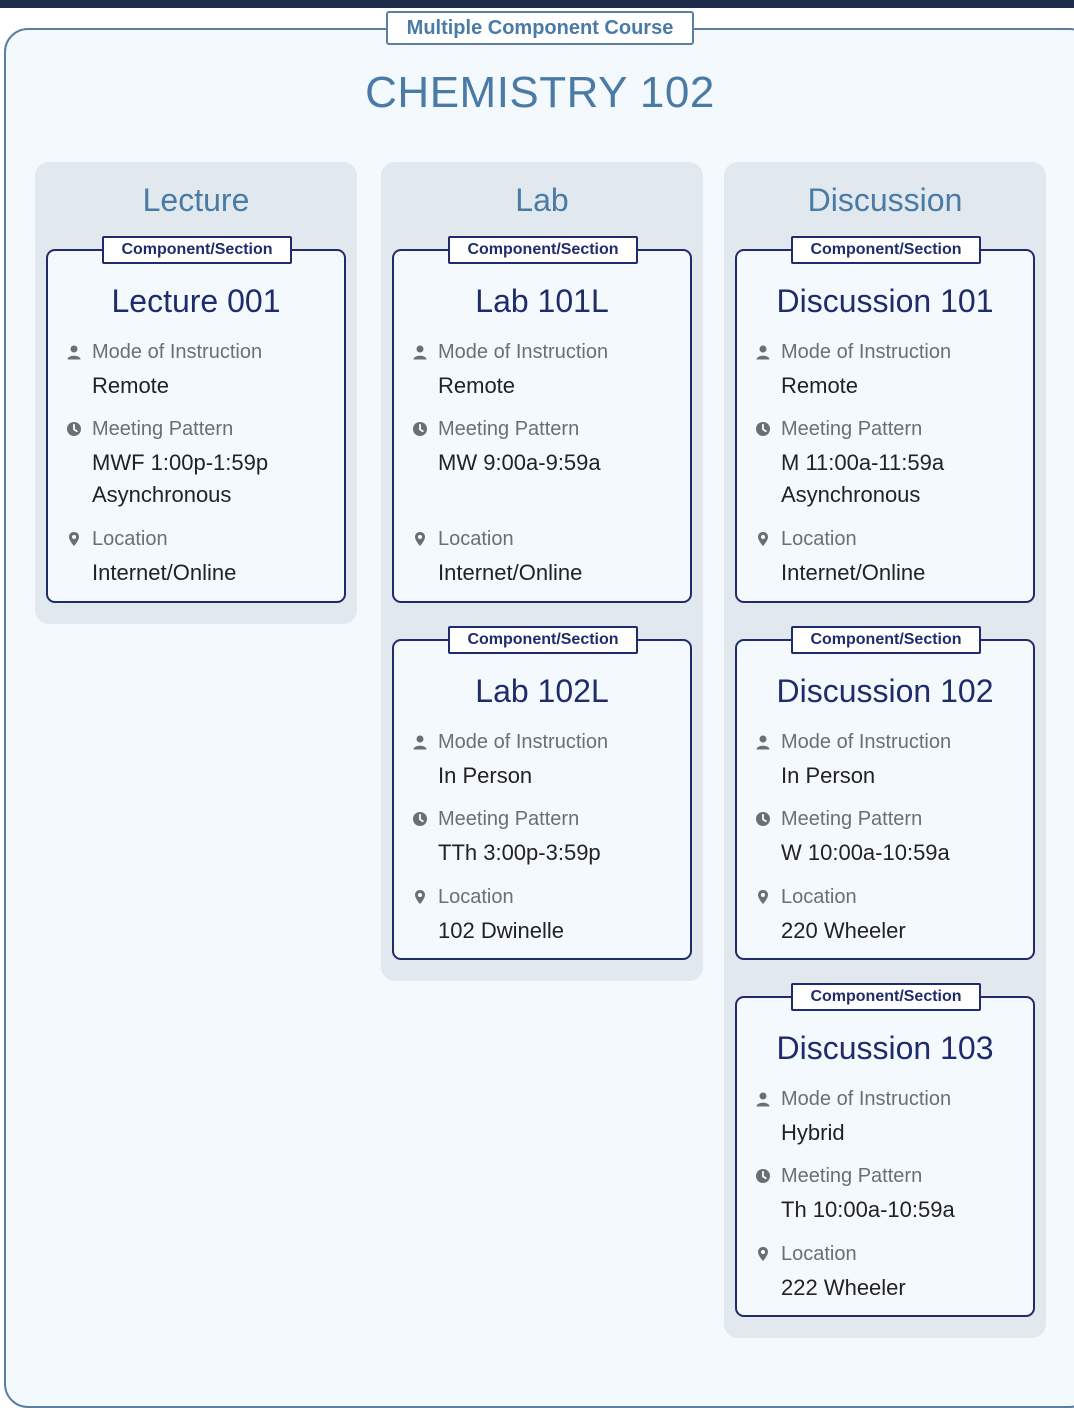 The height and width of the screenshot is (1408, 1074). I want to click on column-title: Lab, so click(542, 200).